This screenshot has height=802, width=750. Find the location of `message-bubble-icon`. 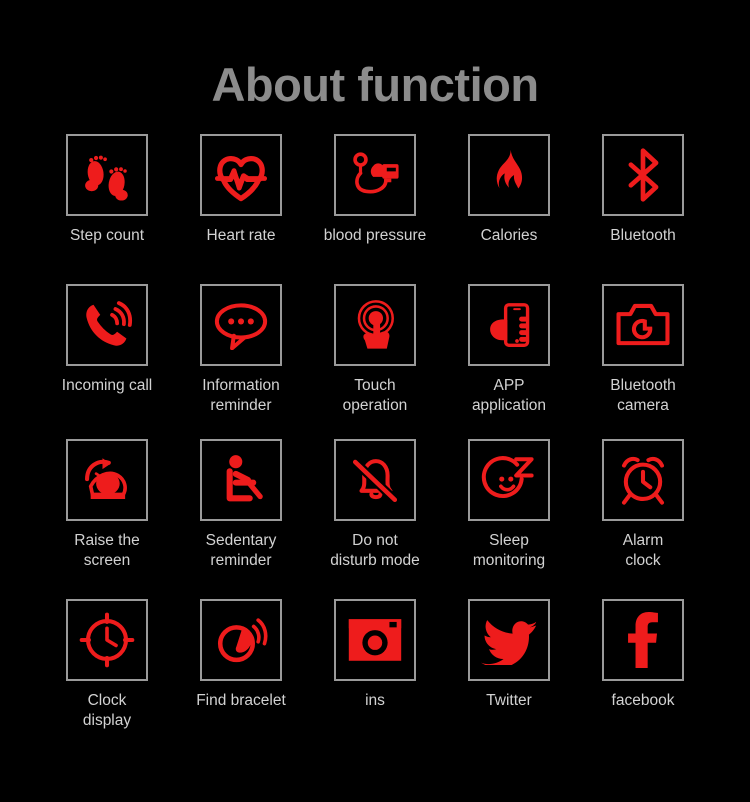

message-bubble-icon is located at coordinates (241, 325).